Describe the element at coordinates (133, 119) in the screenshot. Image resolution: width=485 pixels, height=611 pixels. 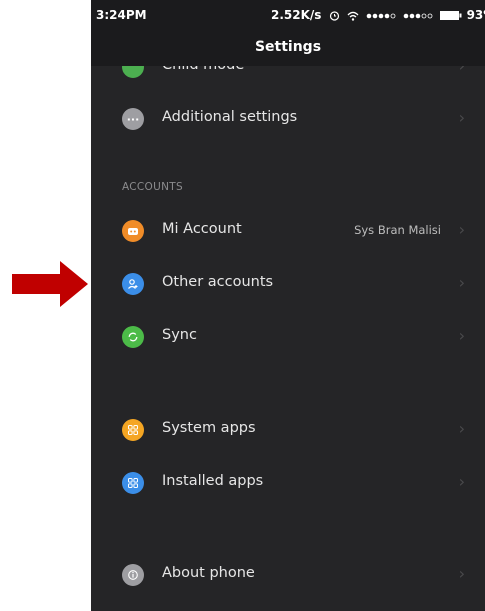
I see `more-dots-icon: ···` at that location.